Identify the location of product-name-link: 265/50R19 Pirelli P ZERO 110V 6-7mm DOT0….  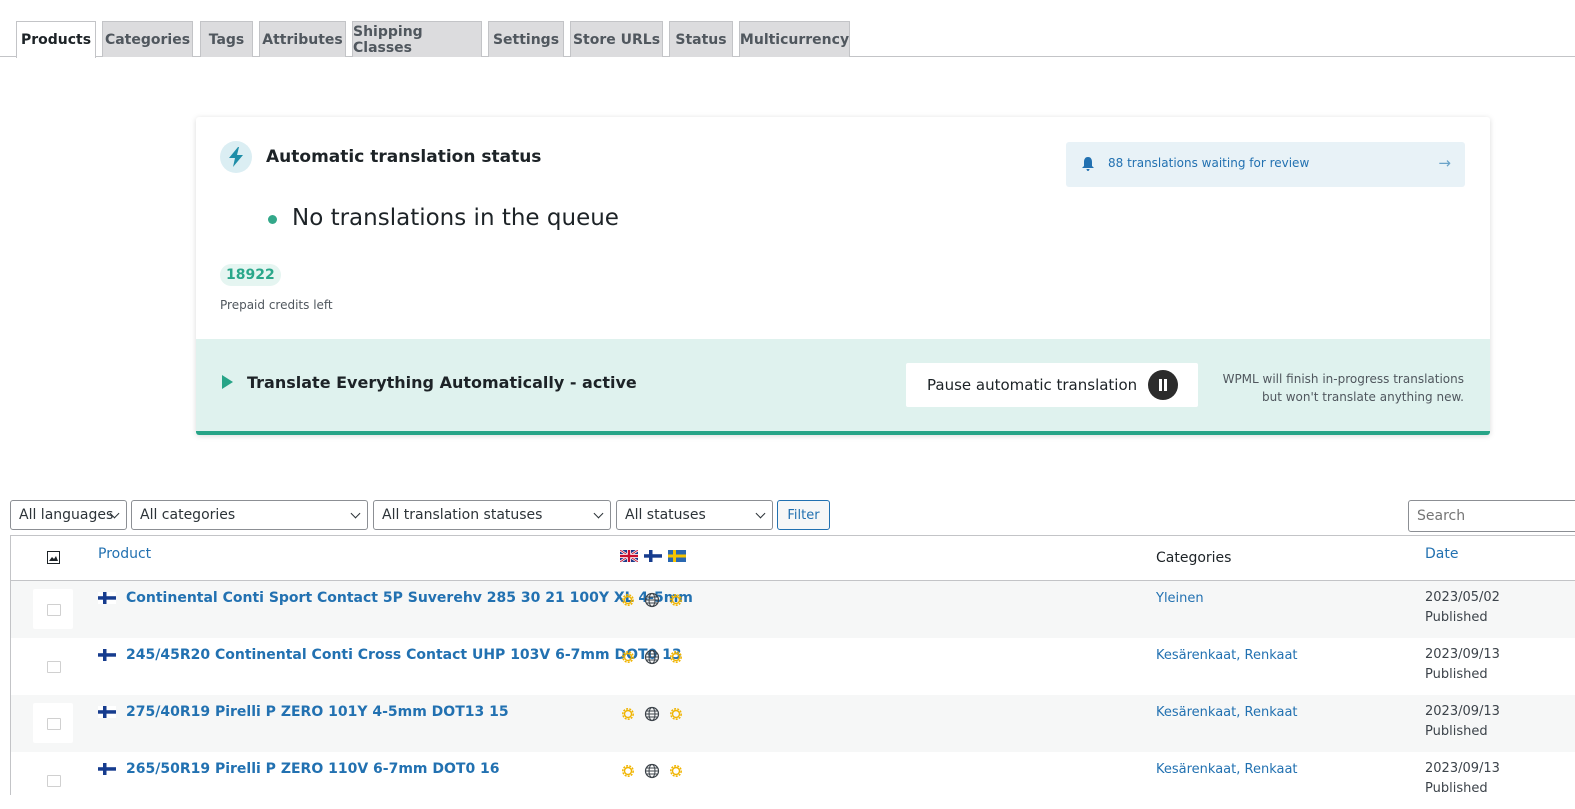
(313, 769).